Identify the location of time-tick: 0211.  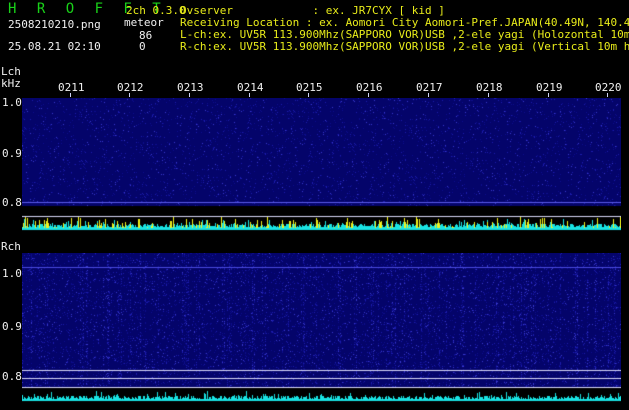
(71, 87).